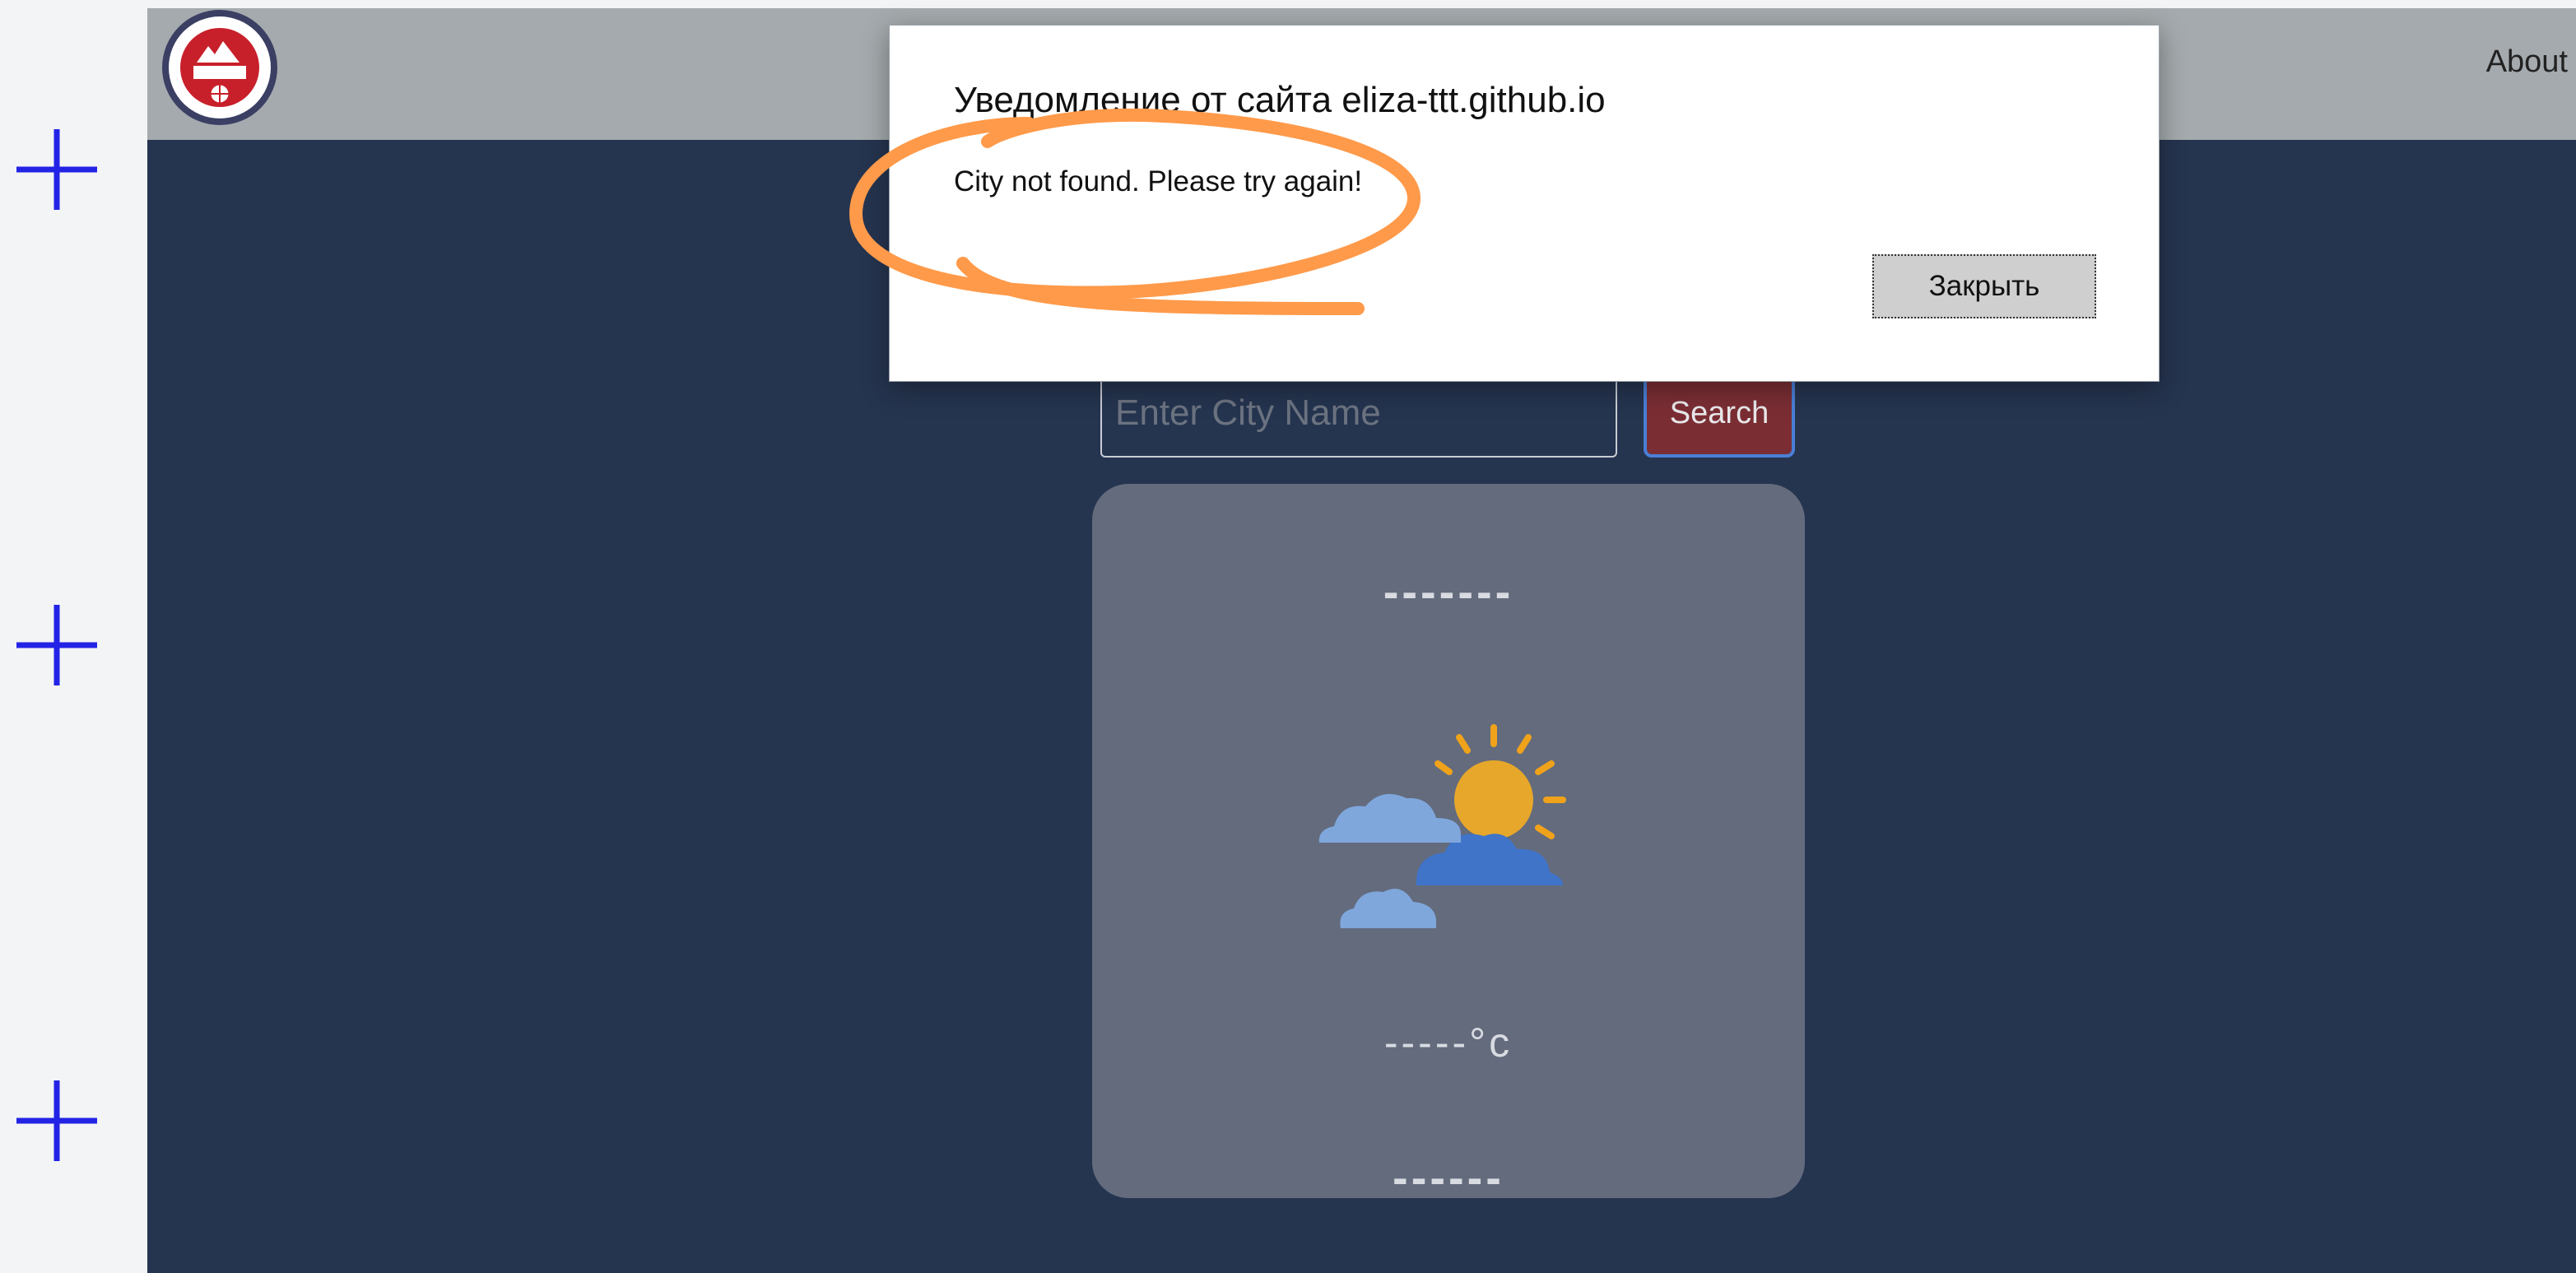 This screenshot has height=1273, width=2576. I want to click on university-logo, so click(219, 67).